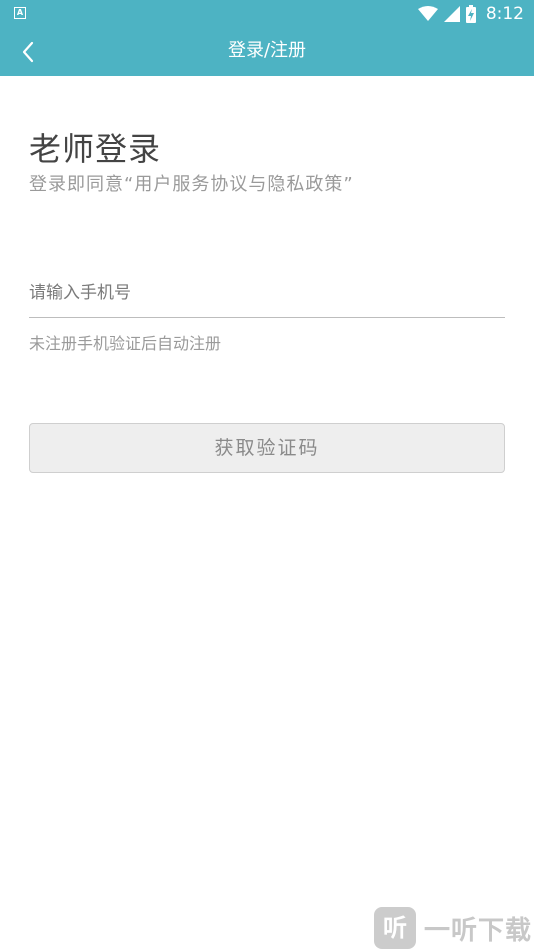 The image size is (534, 950). Describe the element at coordinates (504, 14) in the screenshot. I see `status-time: 8:12` at that location.